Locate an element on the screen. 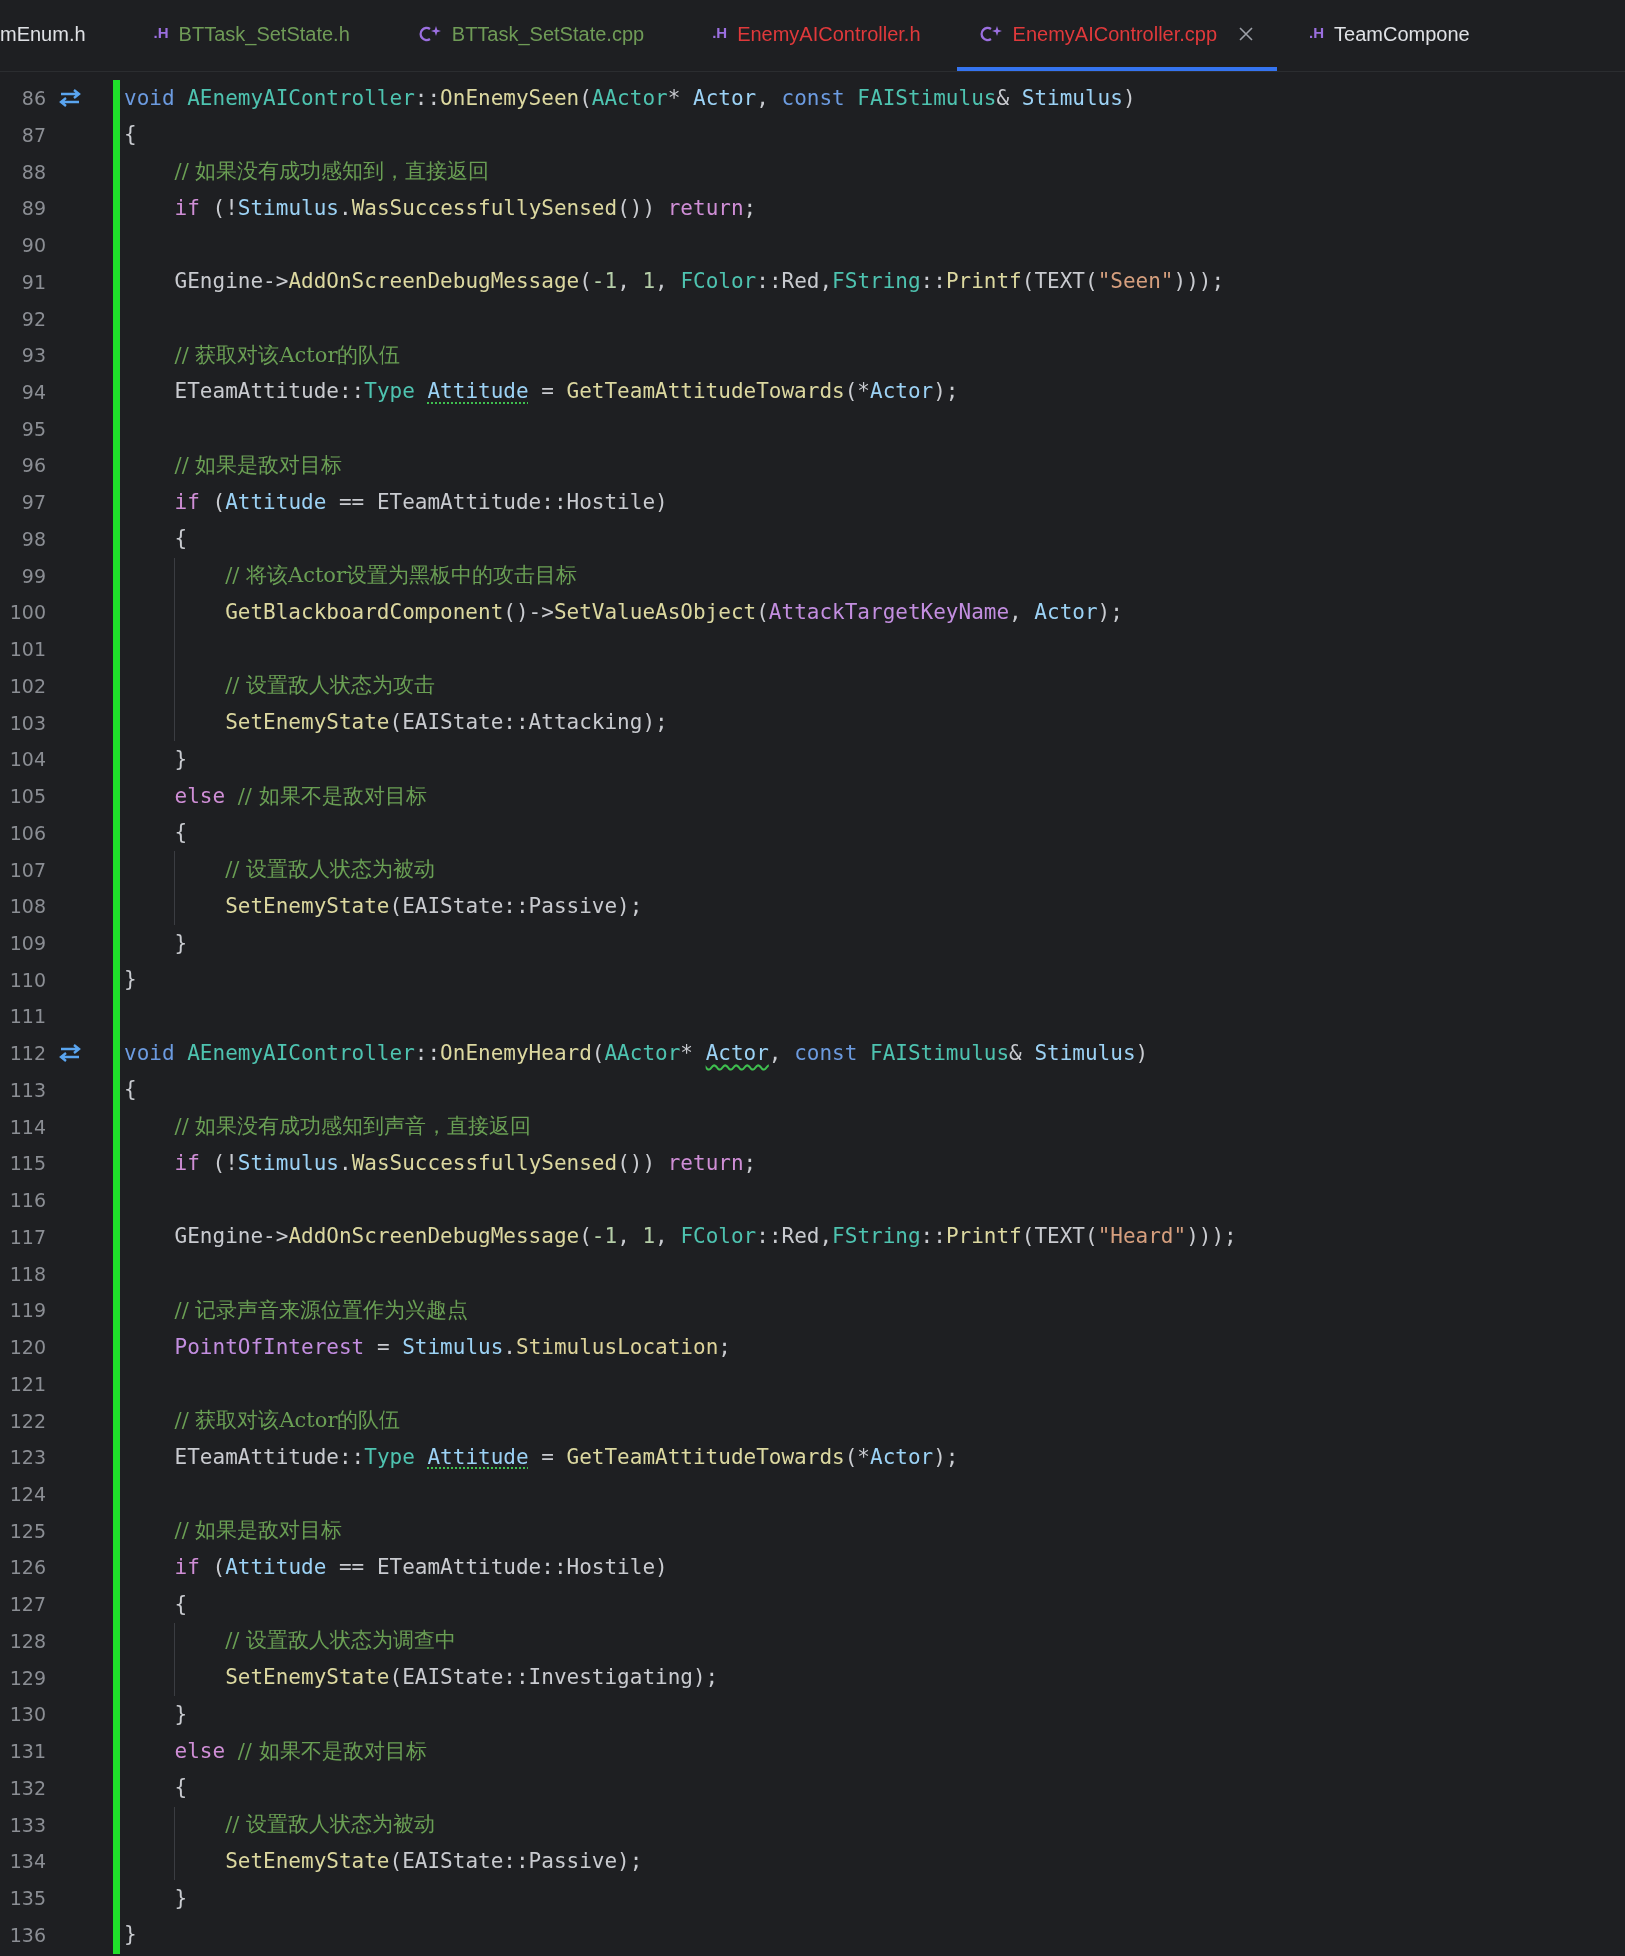 This screenshot has width=1625, height=1956. line-number: 89 is located at coordinates (33, 209).